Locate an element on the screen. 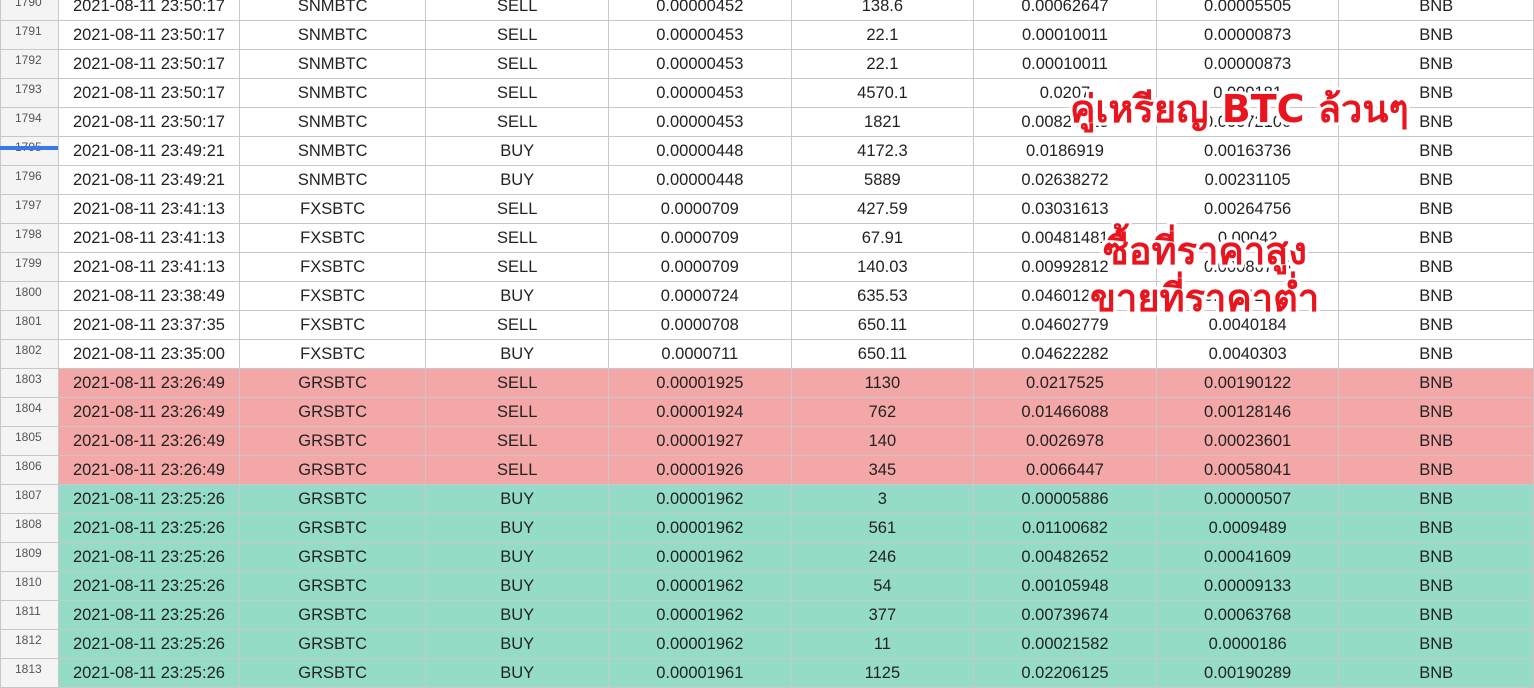 Image resolution: width=1534 pixels, height=688 pixels. row-number: 1812 is located at coordinates (29, 644).